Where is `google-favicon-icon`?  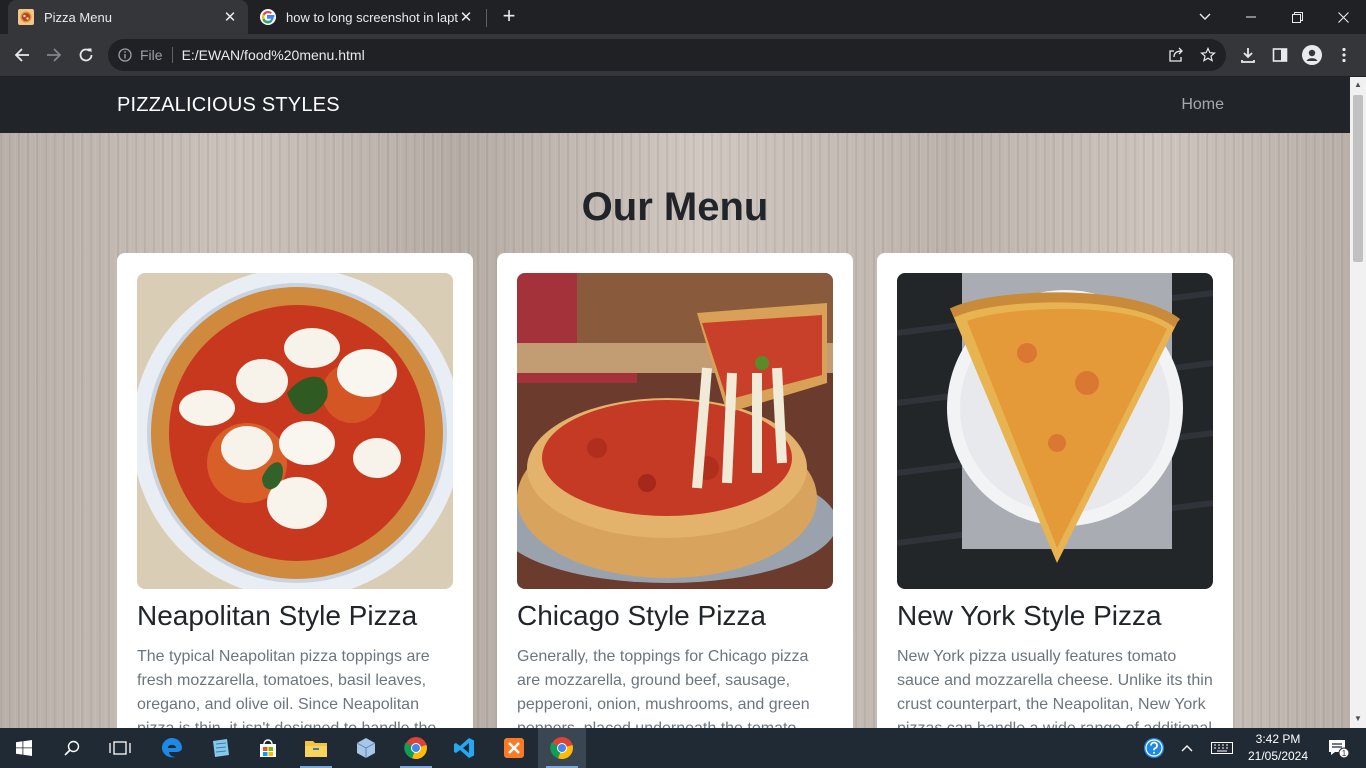
google-favicon-icon is located at coordinates (268, 17).